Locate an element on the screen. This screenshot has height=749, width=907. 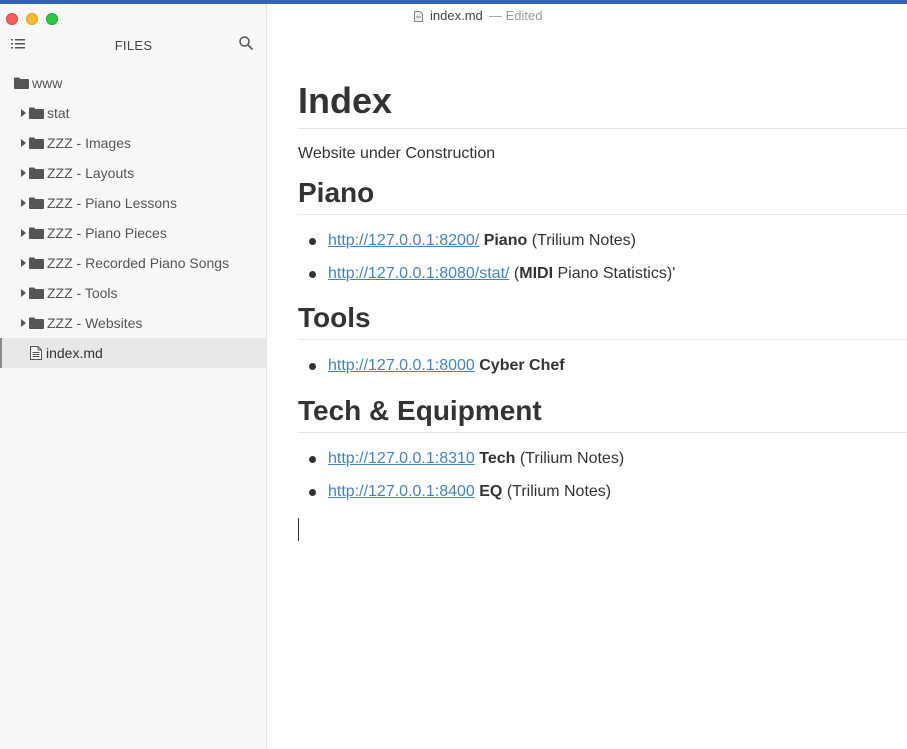
tree-label: ZZZ - Layouts is located at coordinates (91, 173).